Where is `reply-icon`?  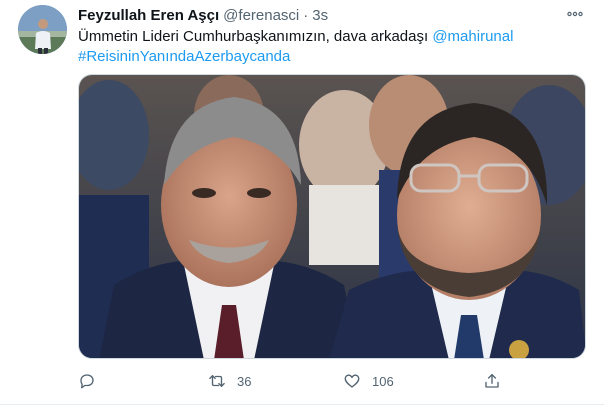 reply-icon is located at coordinates (87, 381).